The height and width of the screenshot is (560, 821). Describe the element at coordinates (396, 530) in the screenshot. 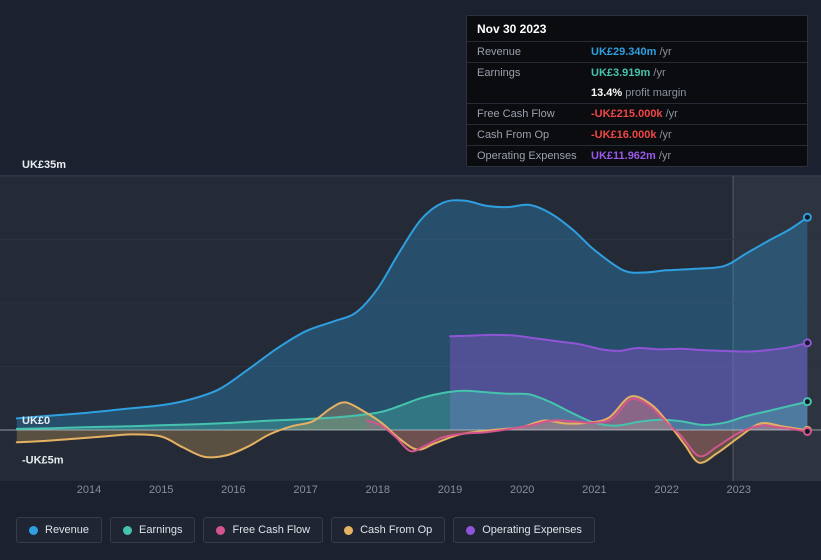

I see `legend-label: Cash From Op` at that location.